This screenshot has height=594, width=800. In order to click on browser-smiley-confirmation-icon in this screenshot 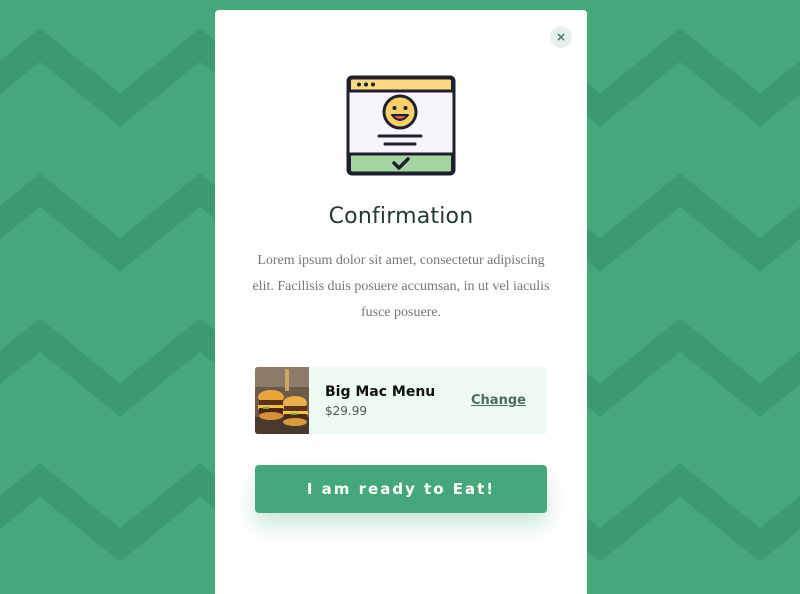, I will do `click(401, 125)`.